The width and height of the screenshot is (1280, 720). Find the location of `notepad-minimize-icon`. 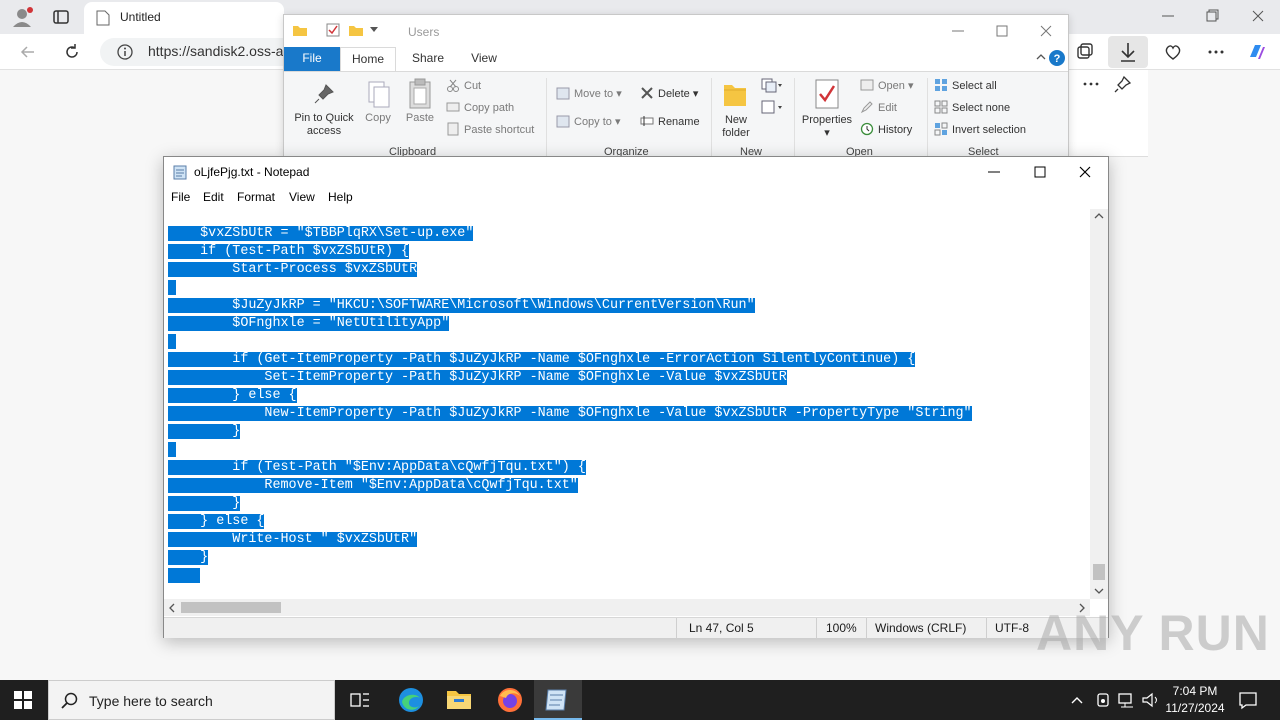

notepad-minimize-icon is located at coordinates (994, 172).